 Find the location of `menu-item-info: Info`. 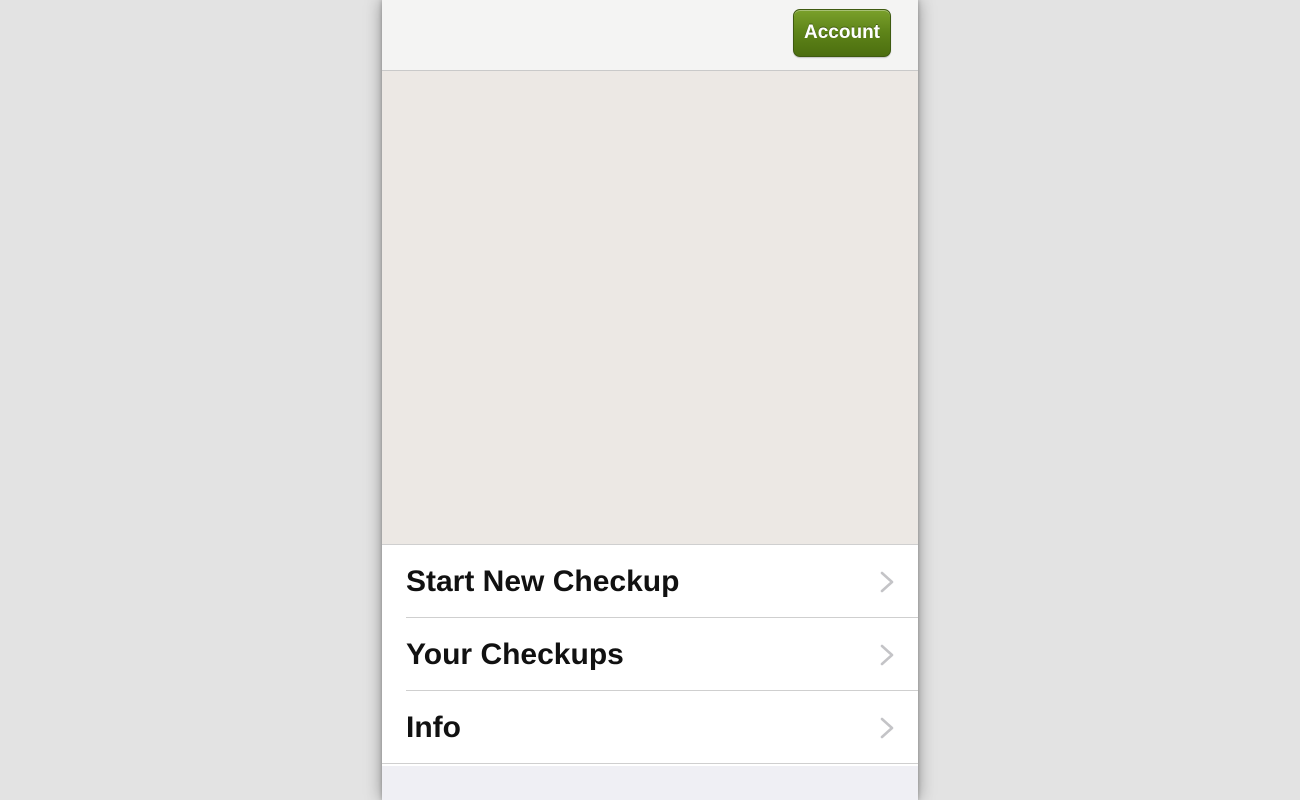

menu-item-info: Info is located at coordinates (650, 727).